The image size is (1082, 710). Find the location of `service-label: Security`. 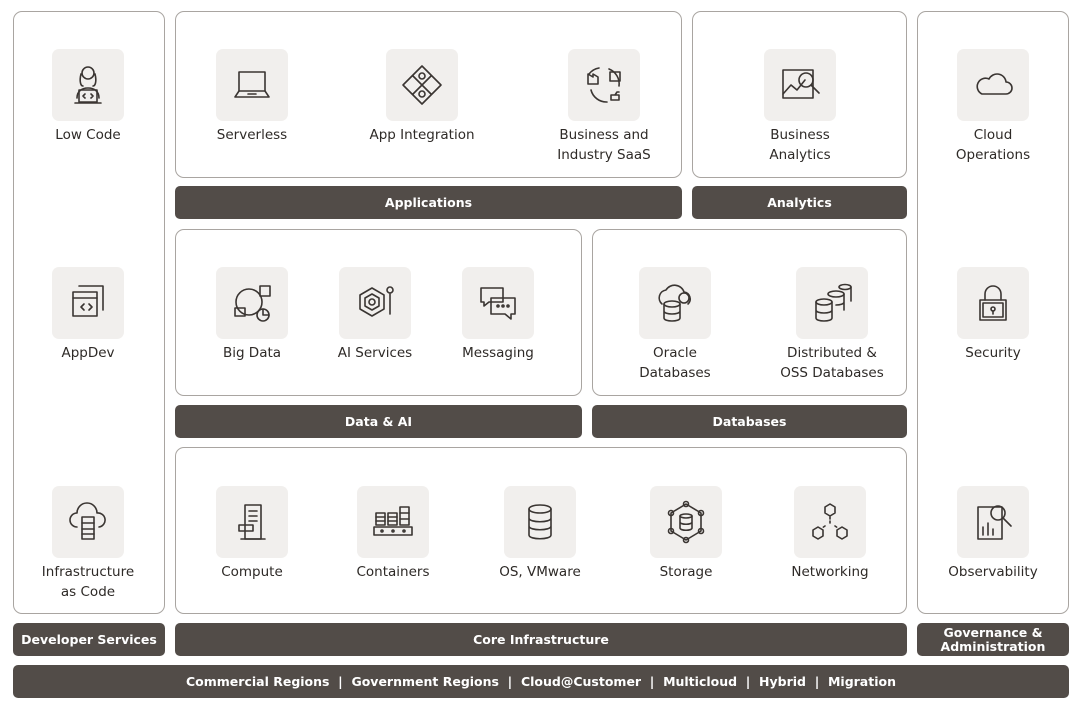

service-label: Security is located at coordinates (993, 353).